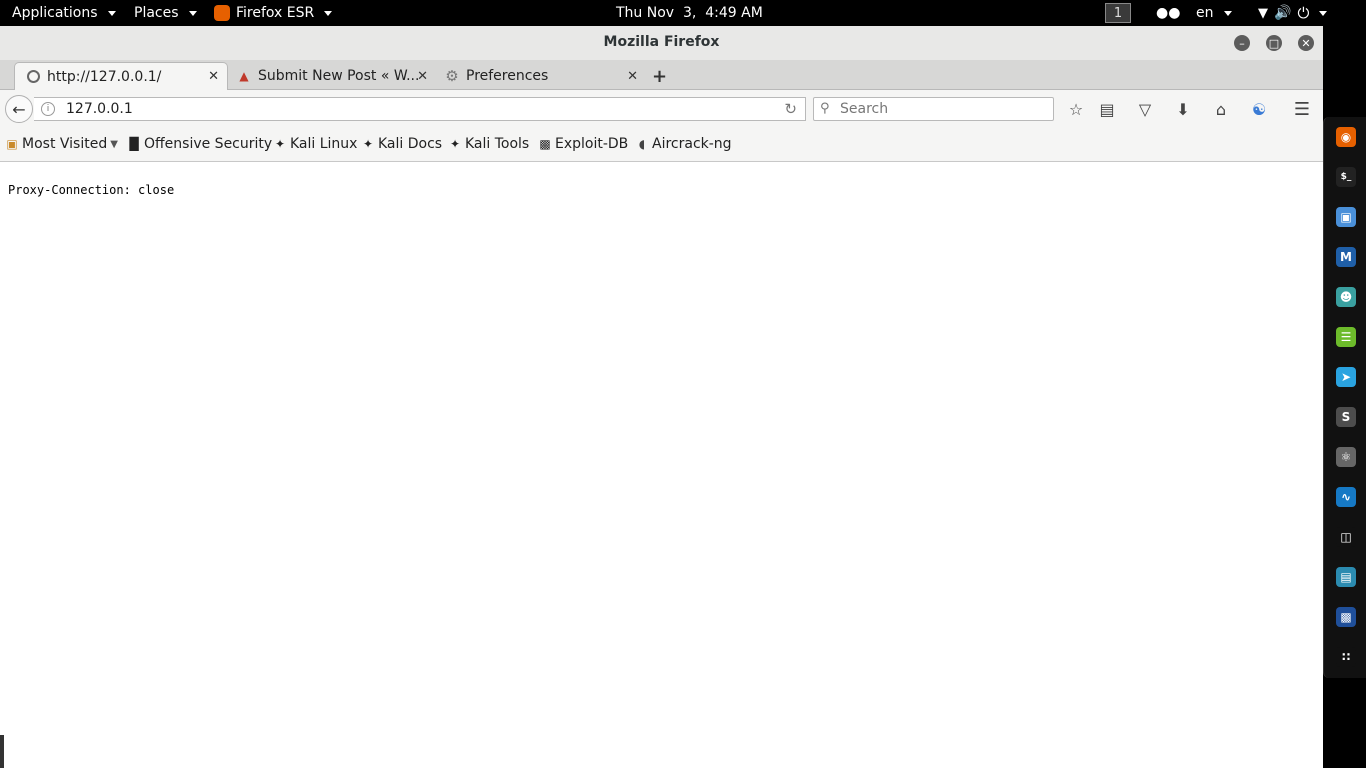 This screenshot has width=1366, height=768. I want to click on workspace-indicator: 1, so click(1118, 13).